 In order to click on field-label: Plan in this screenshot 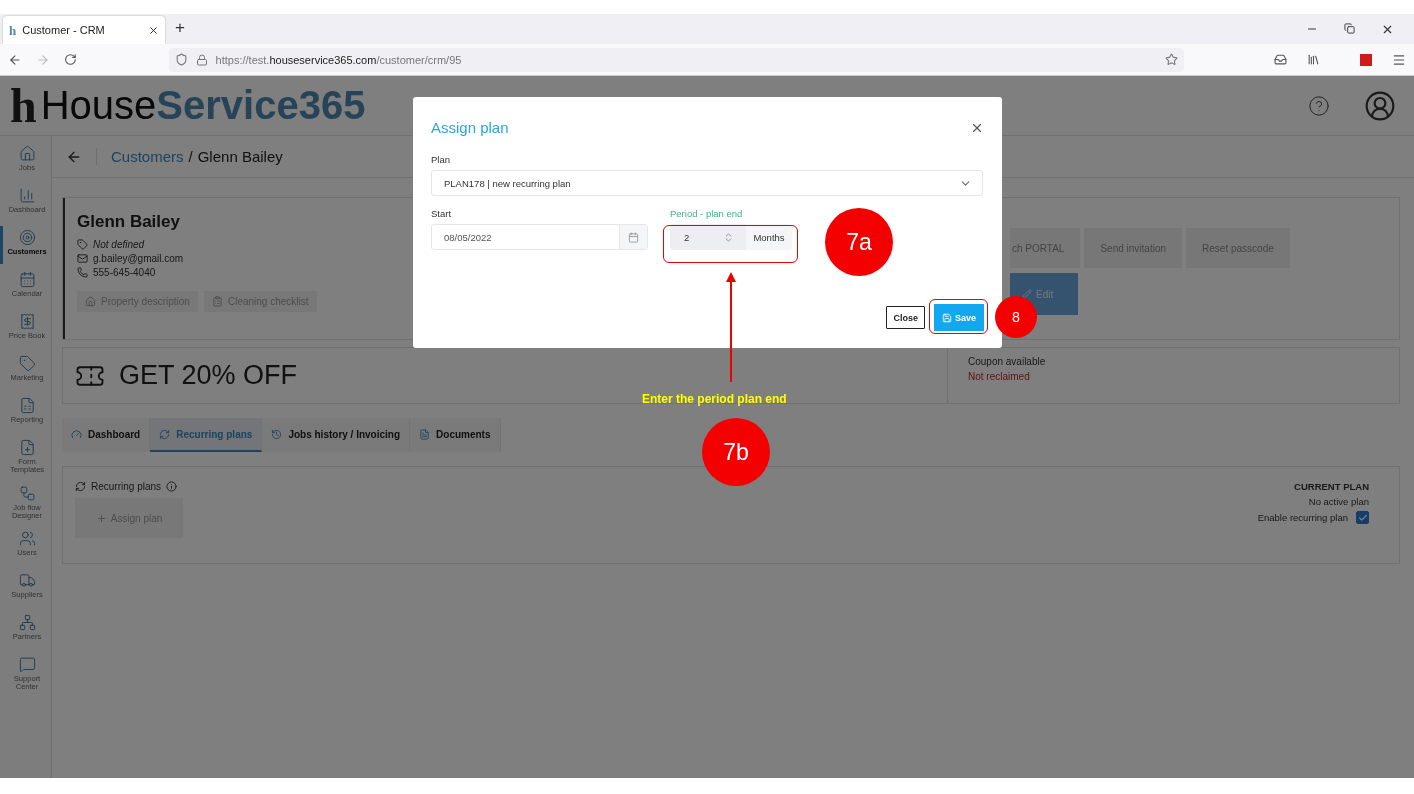, I will do `click(441, 159)`.